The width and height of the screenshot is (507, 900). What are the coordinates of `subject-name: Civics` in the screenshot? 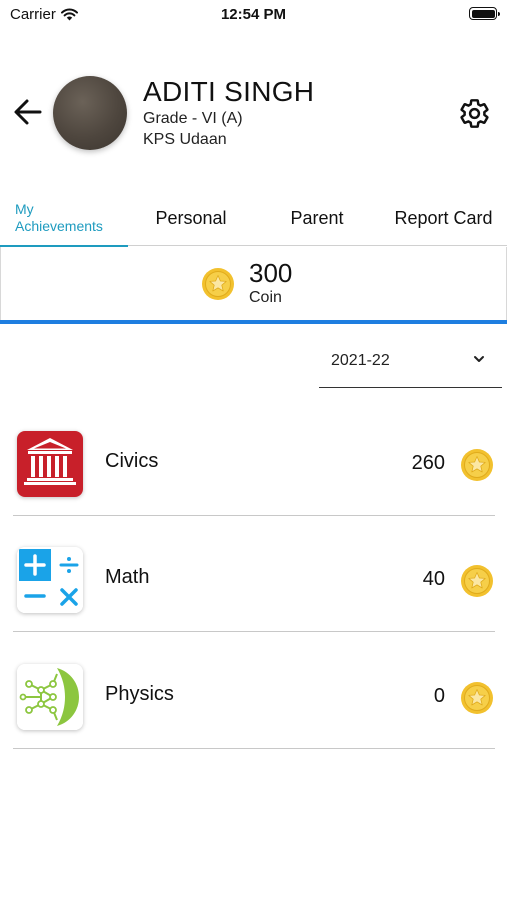 It's located at (132, 461).